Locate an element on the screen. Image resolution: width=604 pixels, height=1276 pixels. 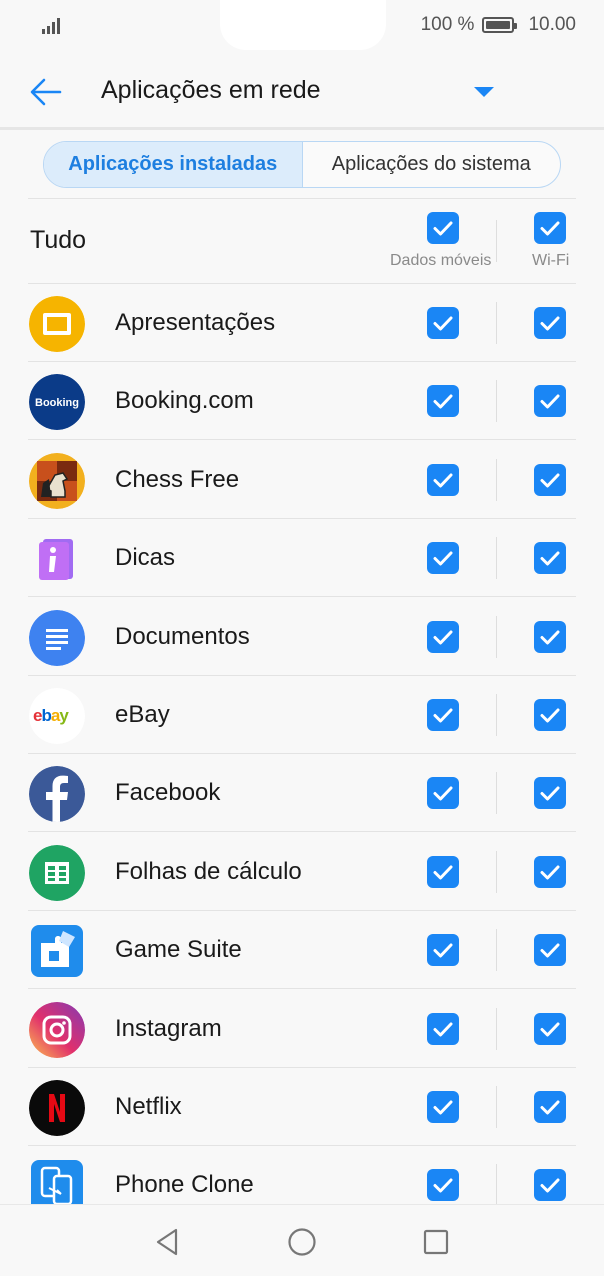
page-title: Aplicações em rede is located at coordinates (211, 90).